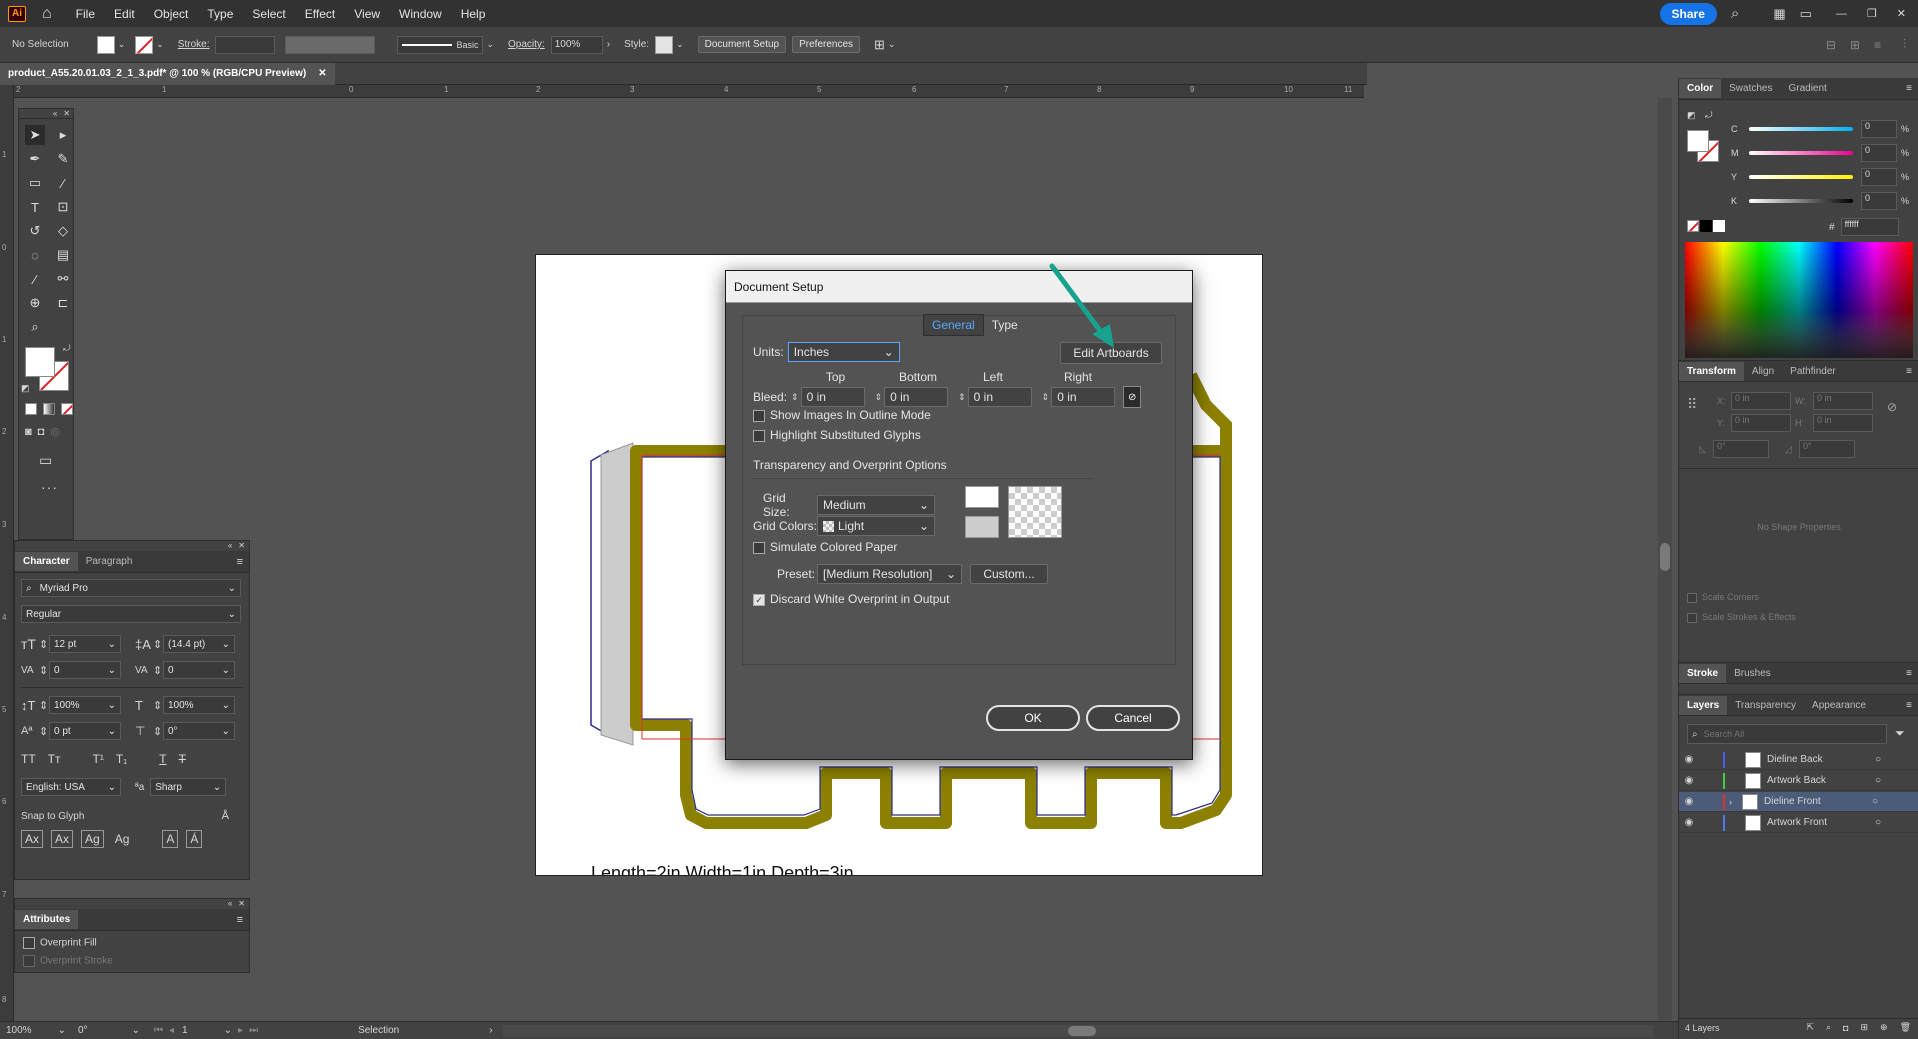 The height and width of the screenshot is (1039, 1918). I want to click on zoom-tool-icon: ⌕, so click(35, 327).